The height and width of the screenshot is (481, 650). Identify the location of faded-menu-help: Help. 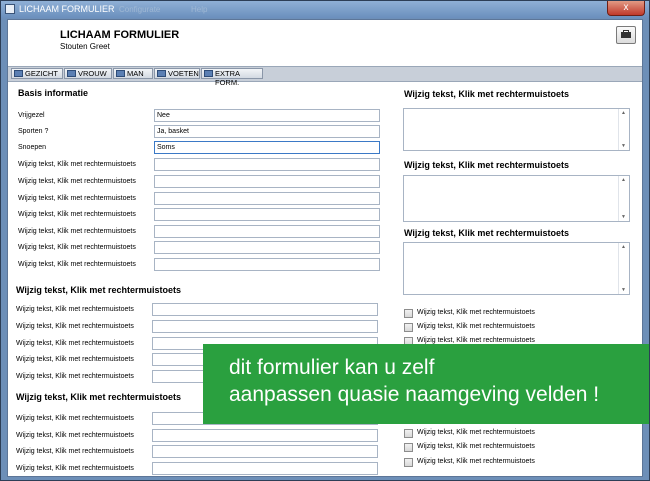
(199, 9).